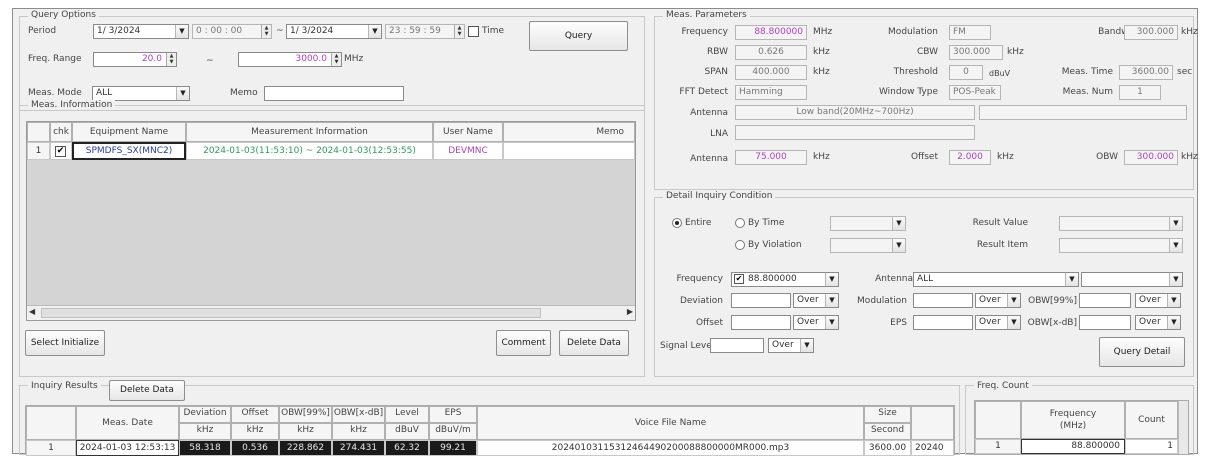 The width and height of the screenshot is (1208, 460). Describe the element at coordinates (1183, 427) in the screenshot. I see `freq-count-scrollbar` at that location.